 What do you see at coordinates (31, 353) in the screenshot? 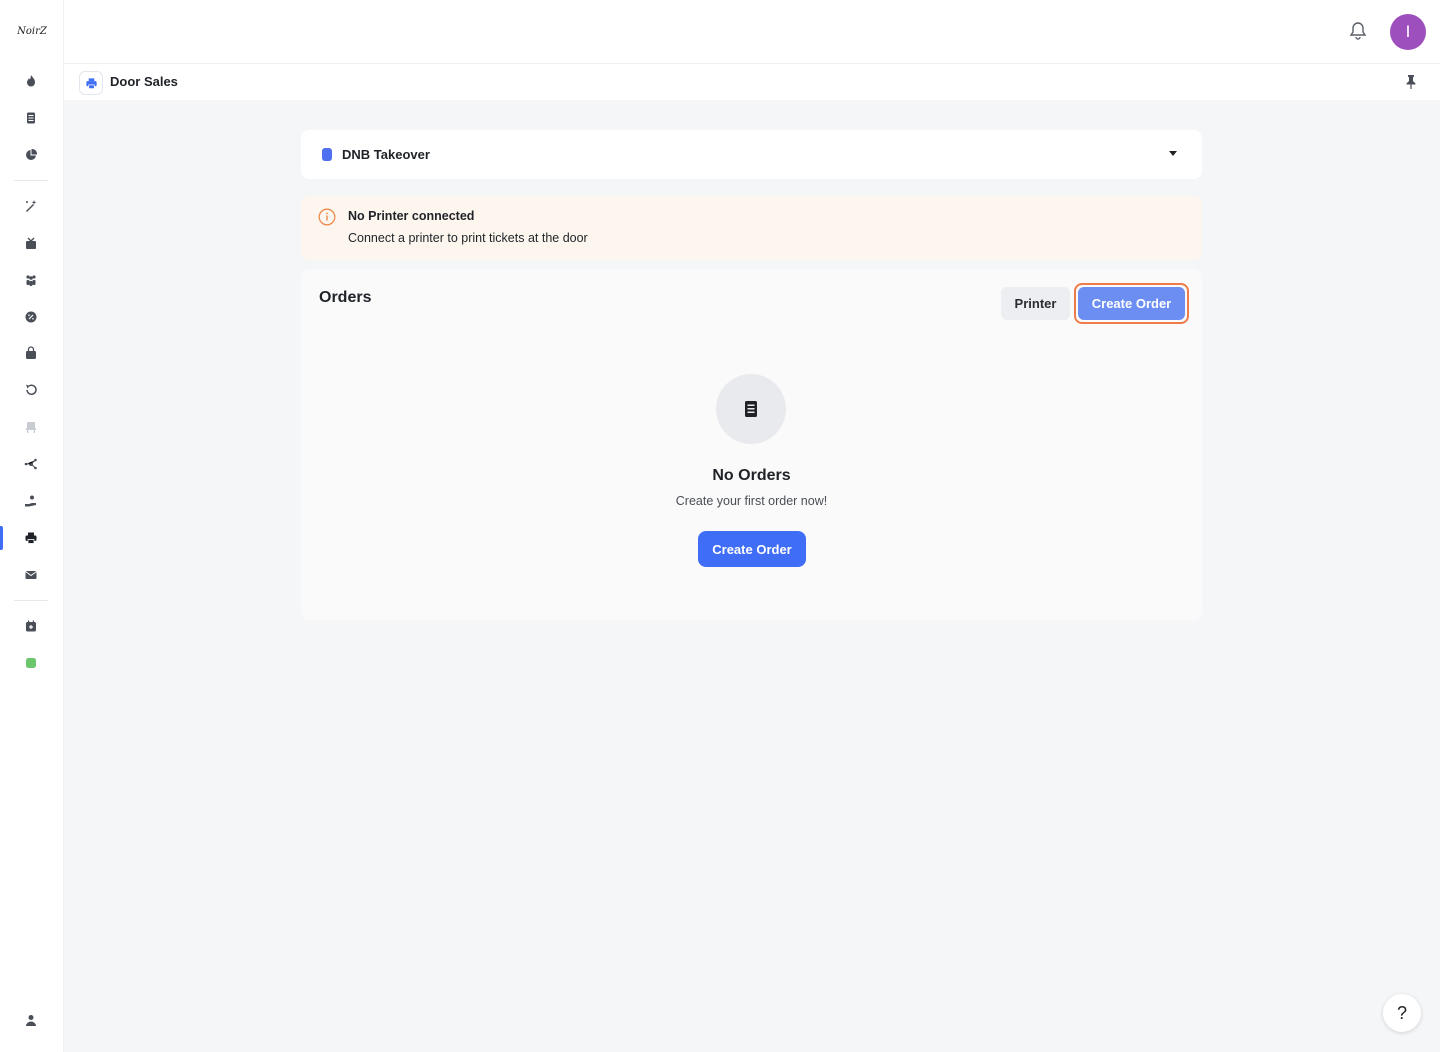
I see `bag-icon` at bounding box center [31, 353].